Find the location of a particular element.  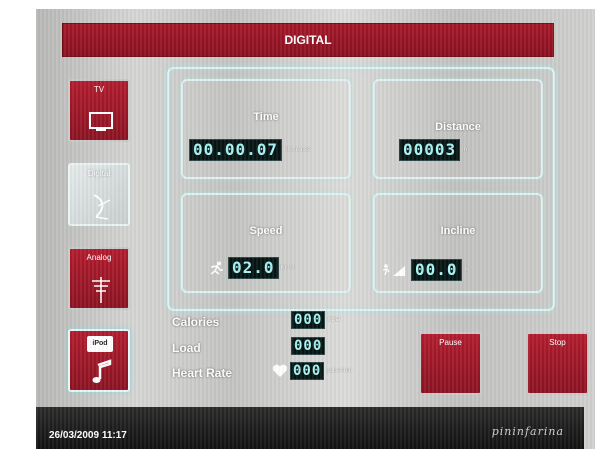

speed-tile: Speed 02.0 Km/h is located at coordinates (266, 243).